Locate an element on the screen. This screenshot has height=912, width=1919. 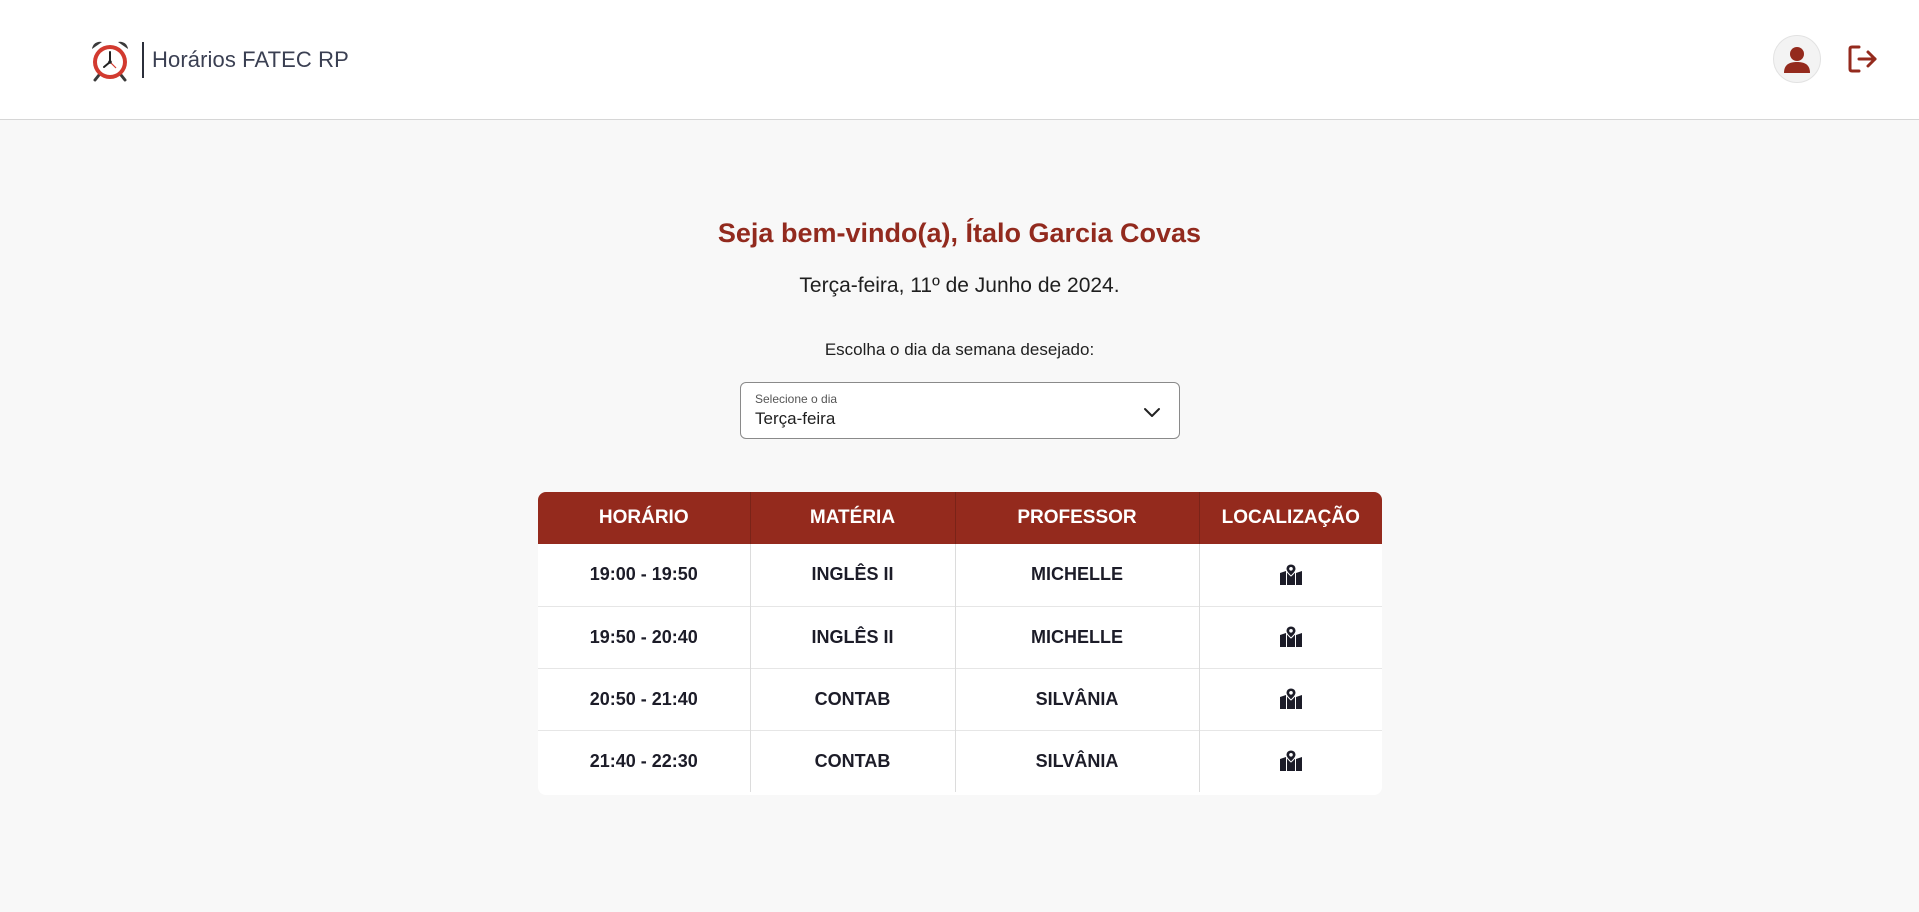
table-header-row: HORÁRIO MATÉRIA PROFESSOR LOCALIZAÇÃO is located at coordinates (960, 518).